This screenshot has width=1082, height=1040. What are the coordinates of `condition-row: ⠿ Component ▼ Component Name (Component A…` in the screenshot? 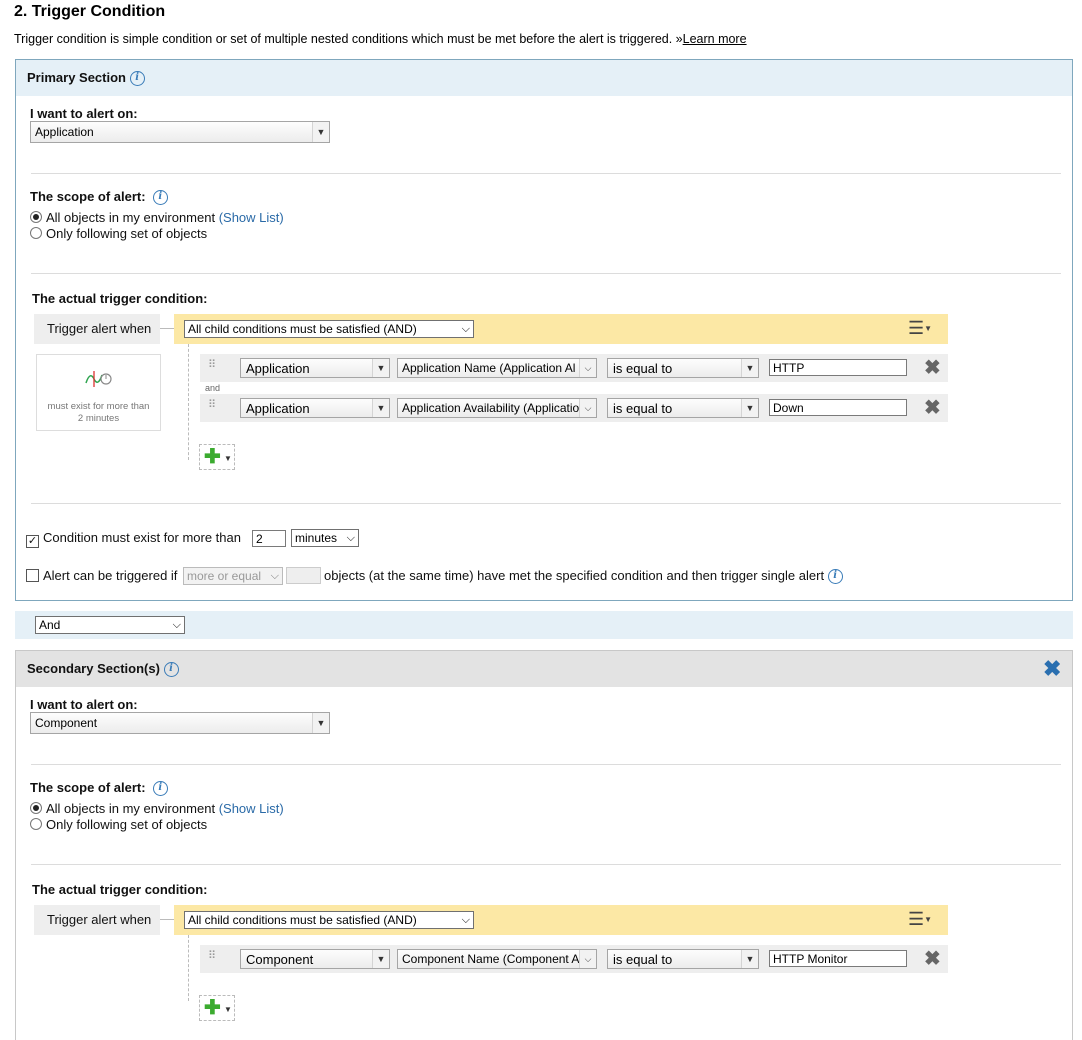 It's located at (574, 959).